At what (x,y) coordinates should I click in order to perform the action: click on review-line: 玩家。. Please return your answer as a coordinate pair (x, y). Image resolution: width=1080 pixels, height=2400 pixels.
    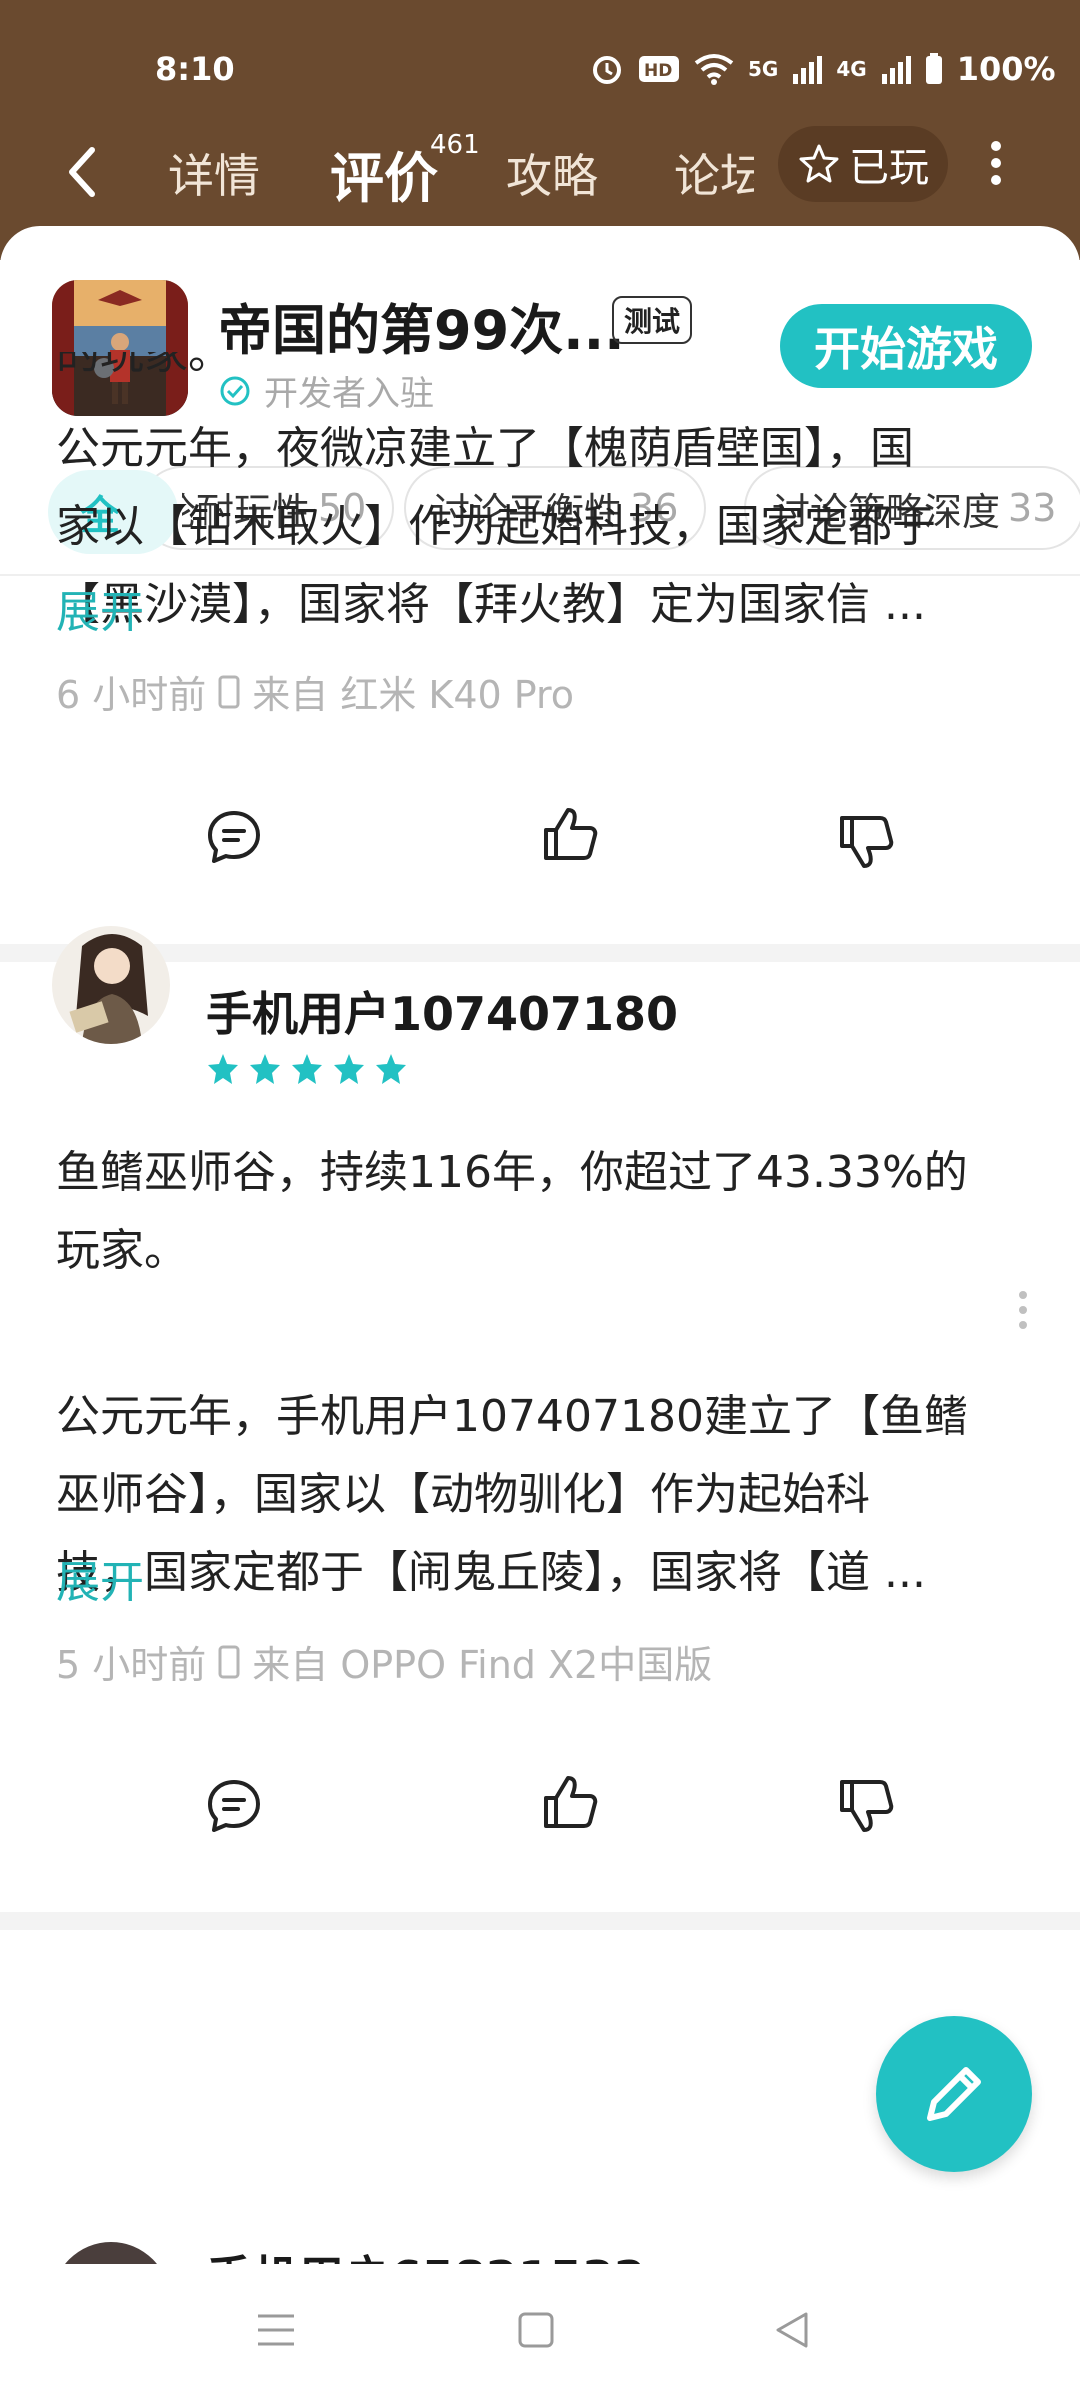
    Looking at the image, I should click on (122, 1250).